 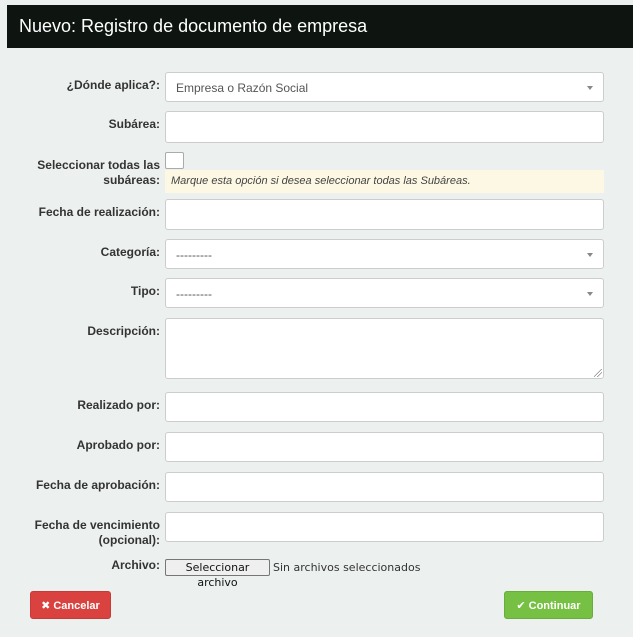 What do you see at coordinates (80, 173) in the screenshot?
I see `select-all-label: Seleccionar todas las subáreas:` at bounding box center [80, 173].